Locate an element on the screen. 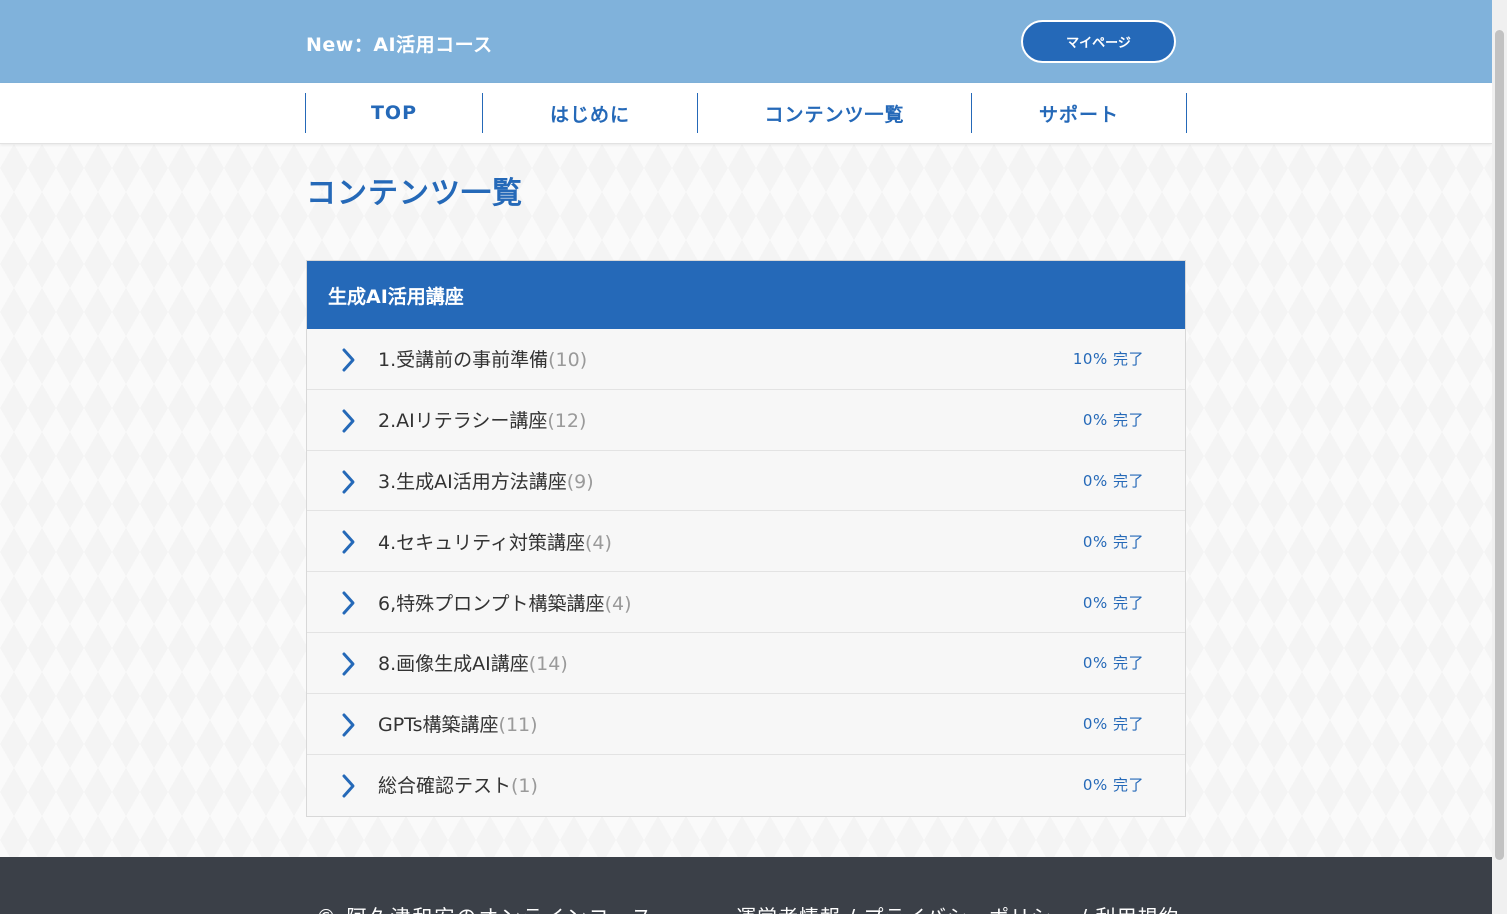 The image size is (1507, 914). chapter-label: 1.受講前の事前準備(10) is located at coordinates (482, 358).